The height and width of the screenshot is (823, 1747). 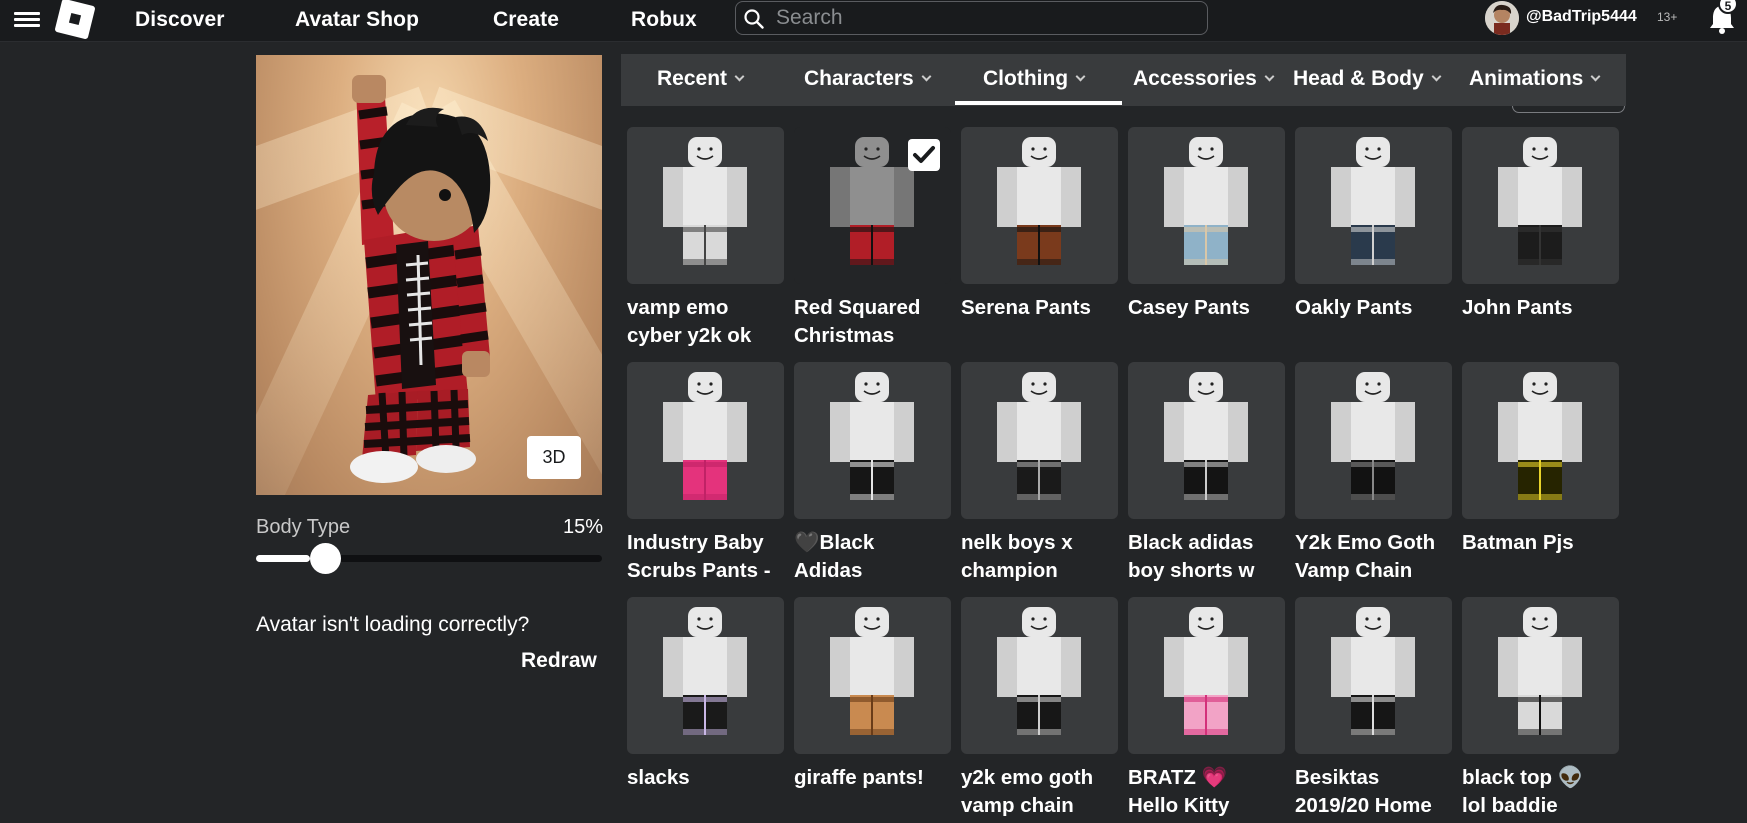 I want to click on roblox-logo-icon, so click(x=75, y=20).